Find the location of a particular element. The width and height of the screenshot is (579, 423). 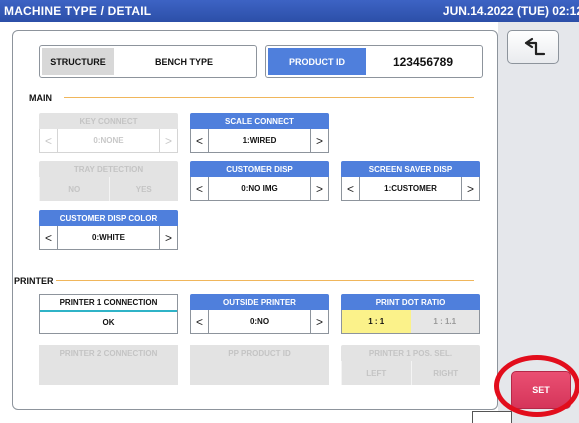

customer-disp-color-prev-button: < is located at coordinates (49, 237).